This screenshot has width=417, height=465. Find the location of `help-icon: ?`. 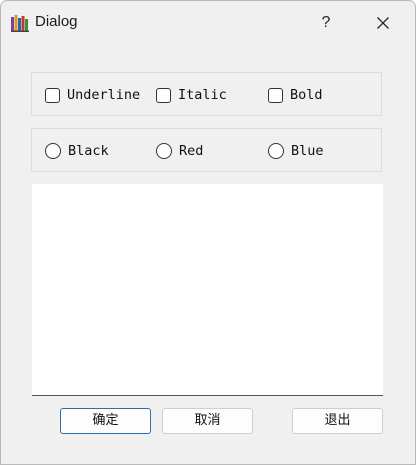

help-icon: ? is located at coordinates (326, 22).